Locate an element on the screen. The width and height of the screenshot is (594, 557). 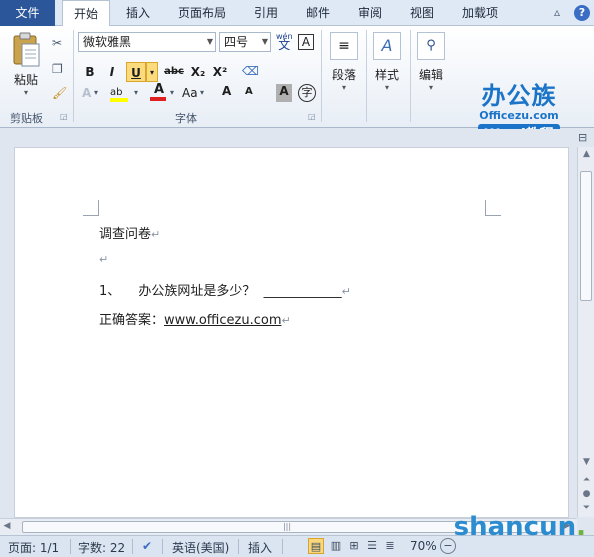
answer-link: www.officezu.com is located at coordinates (222, 320).